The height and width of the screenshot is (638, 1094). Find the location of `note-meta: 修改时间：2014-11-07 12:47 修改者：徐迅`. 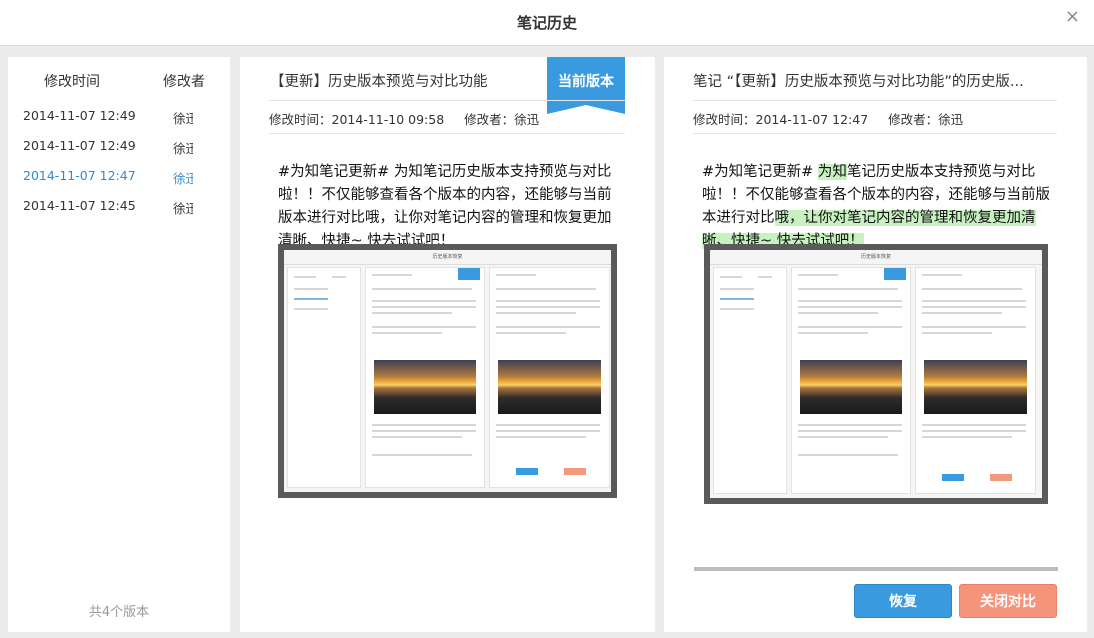

note-meta: 修改时间：2014-11-07 12:47 修改者：徐迅 is located at coordinates (828, 118).